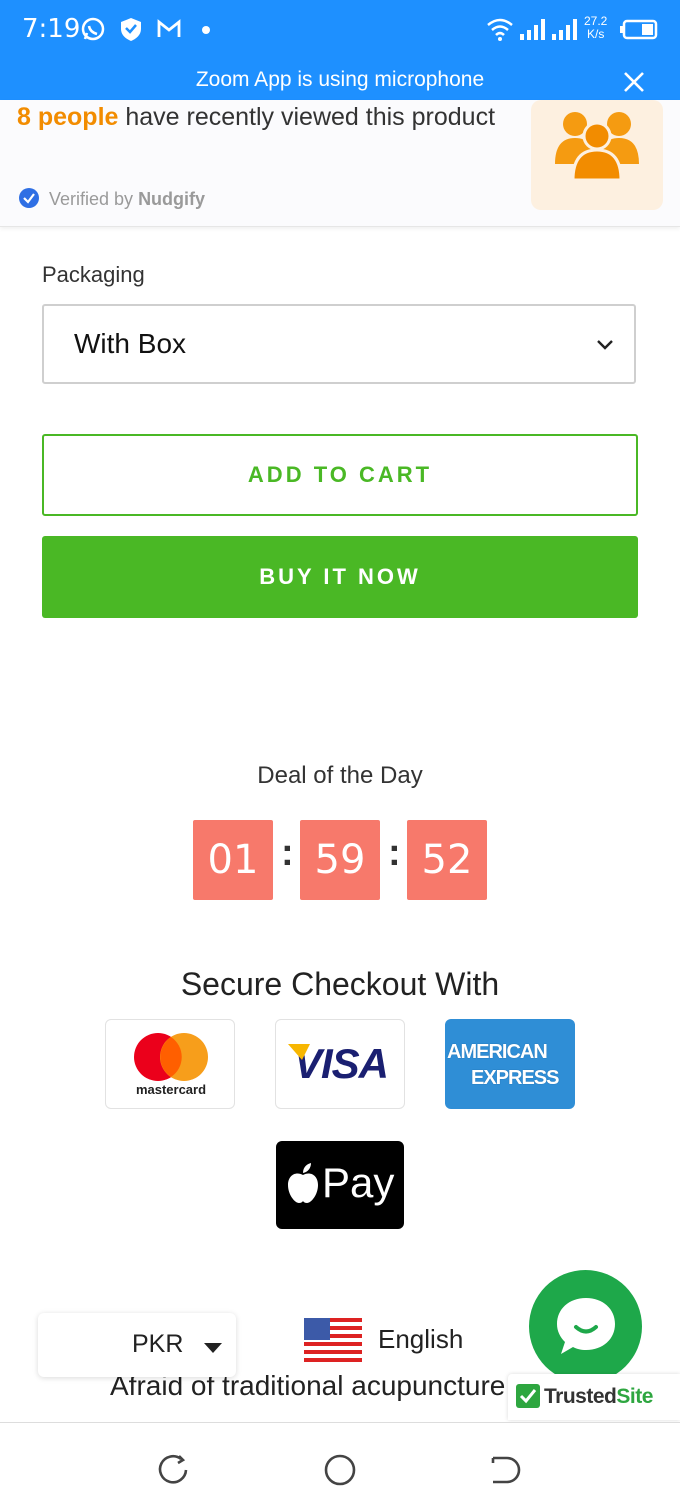  What do you see at coordinates (340, 1064) in the screenshot?
I see `visa-logo: VISA` at bounding box center [340, 1064].